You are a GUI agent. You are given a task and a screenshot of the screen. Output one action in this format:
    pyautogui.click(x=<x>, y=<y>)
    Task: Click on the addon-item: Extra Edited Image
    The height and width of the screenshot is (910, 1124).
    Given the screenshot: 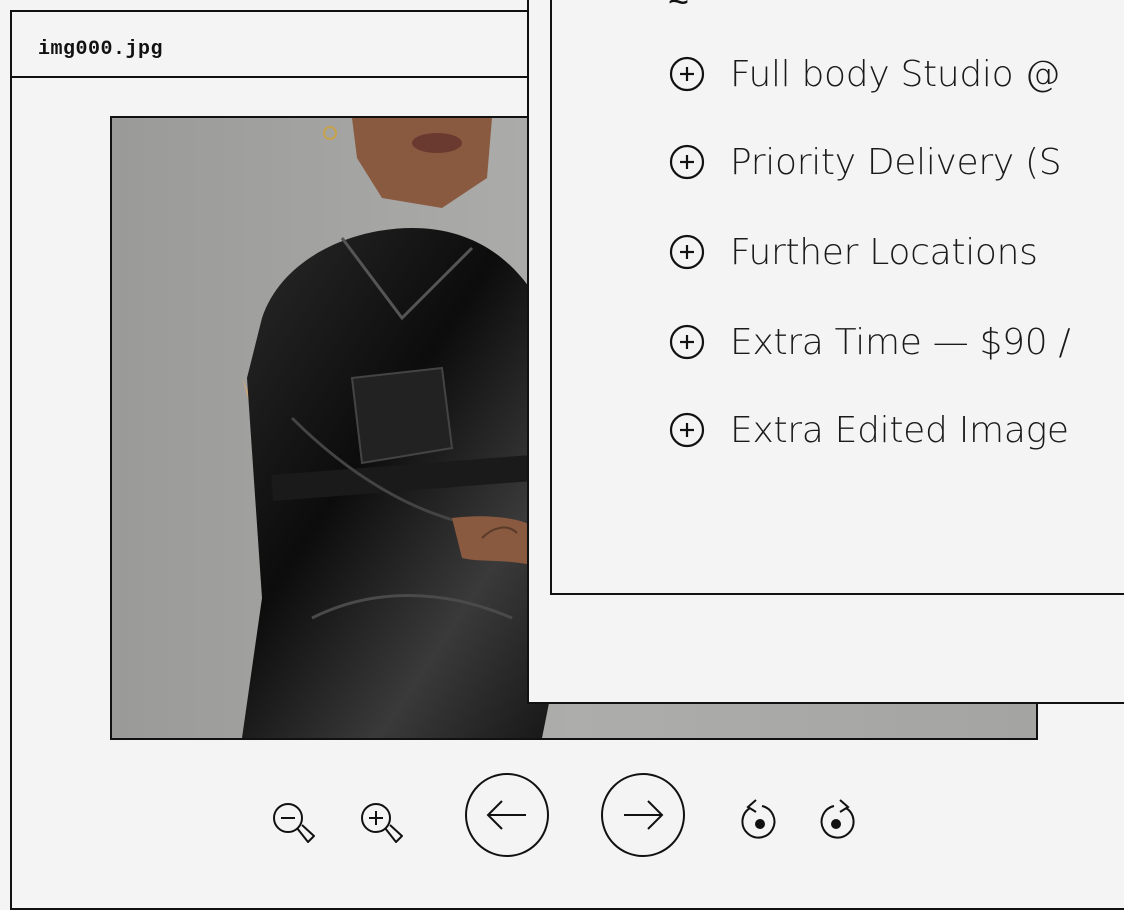 What is the action you would take?
    pyautogui.click(x=868, y=430)
    